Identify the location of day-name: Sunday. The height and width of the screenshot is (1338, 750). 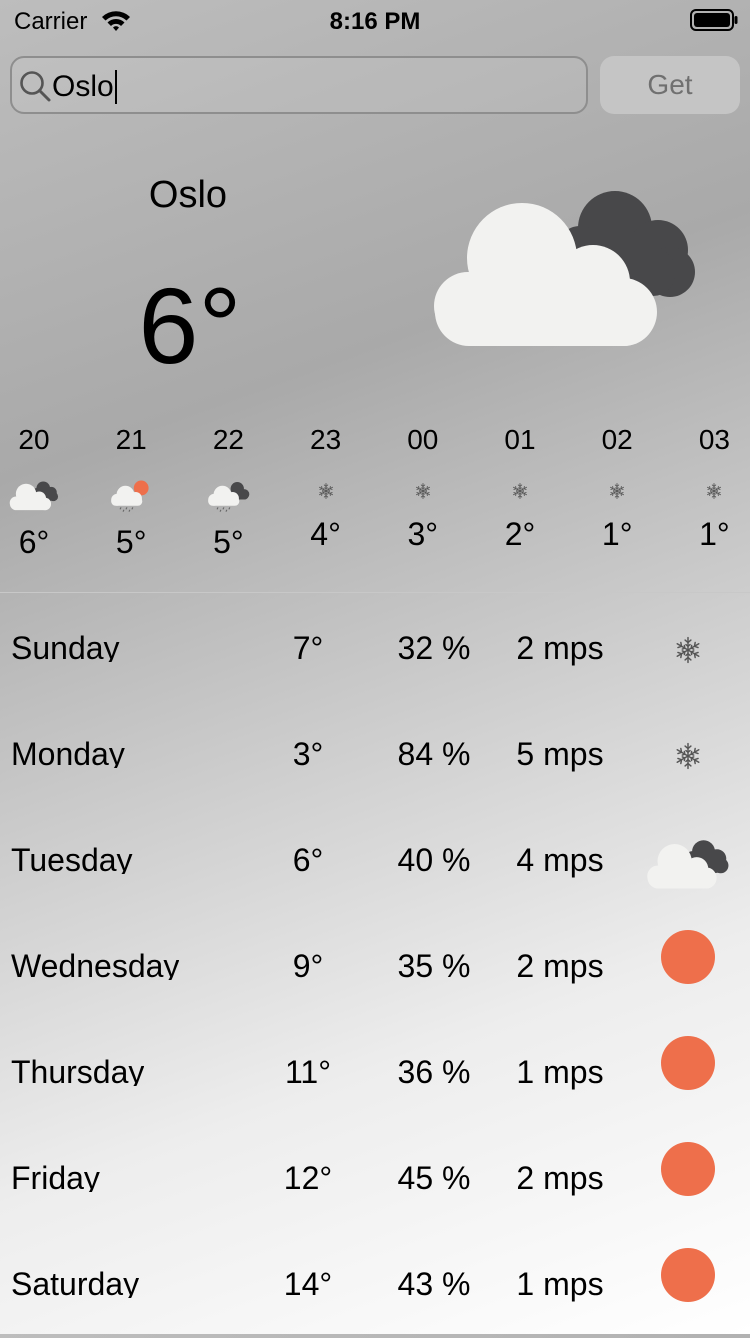
(65, 646).